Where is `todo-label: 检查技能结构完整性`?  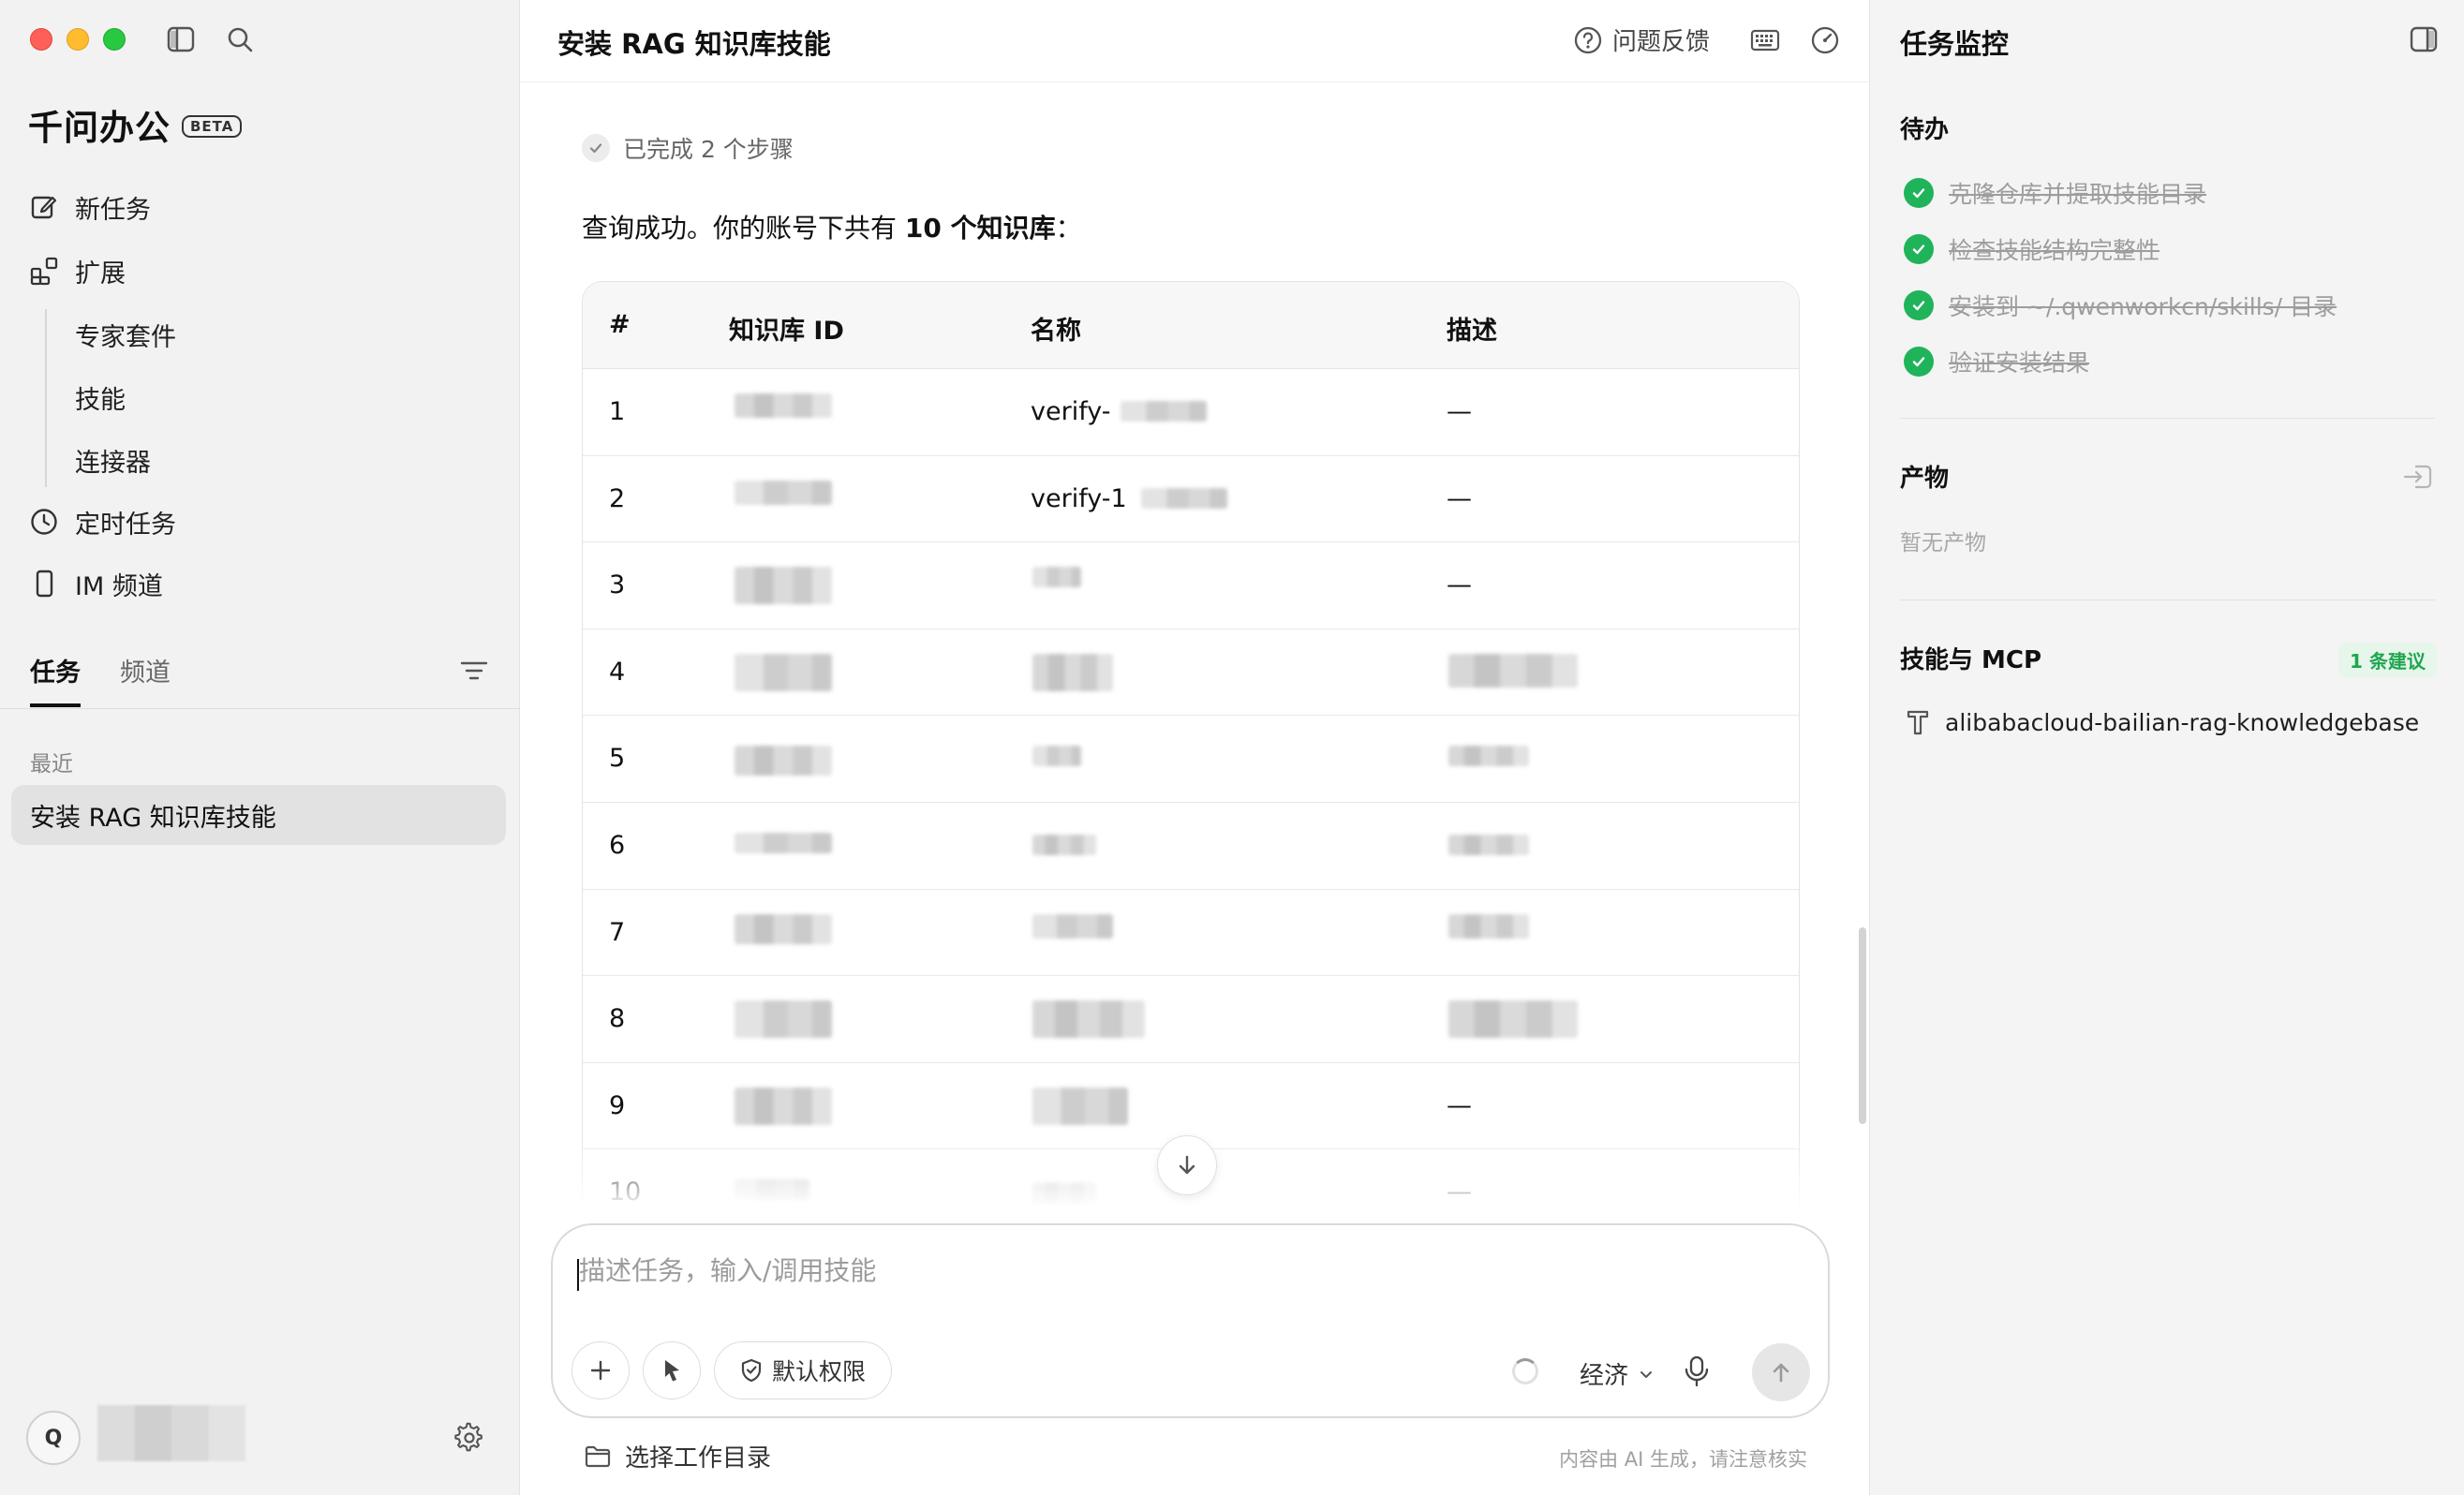
todo-label: 检查技能结构完整性 is located at coordinates (2054, 250).